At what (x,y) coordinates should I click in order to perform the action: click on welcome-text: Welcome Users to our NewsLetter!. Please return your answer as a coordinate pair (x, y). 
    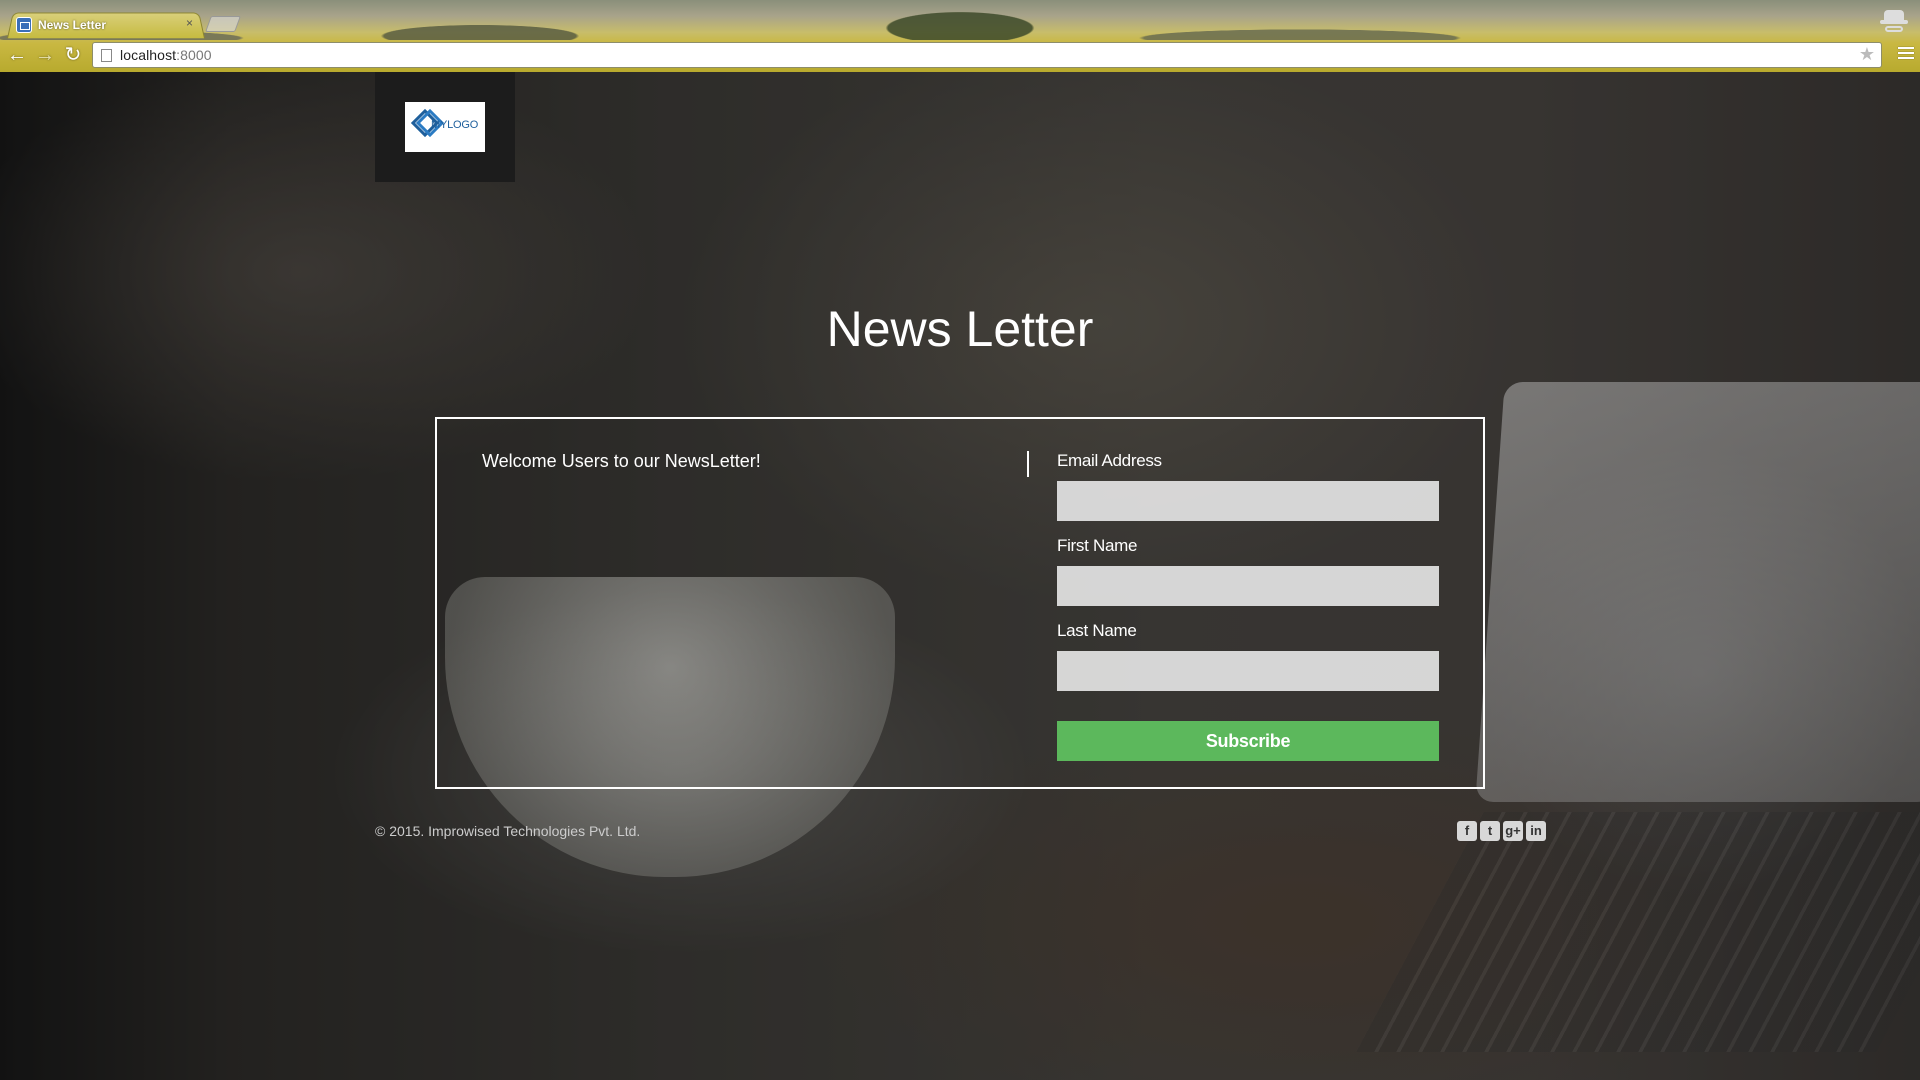
    Looking at the image, I should click on (621, 461).